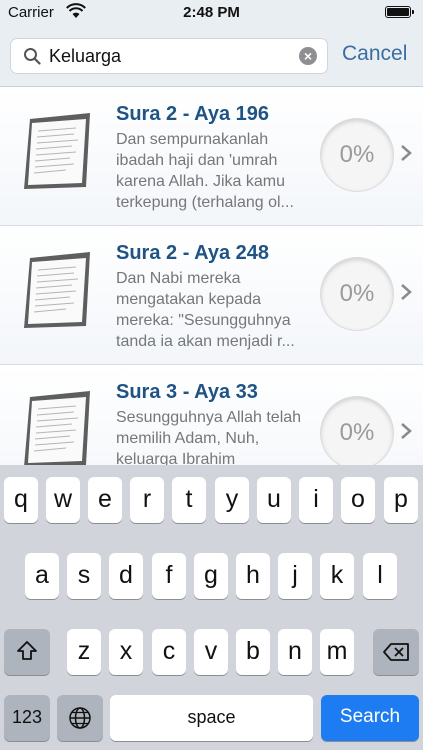 This screenshot has width=423, height=750. I want to click on result-title: Sura 2 - Aya 248, so click(193, 253).